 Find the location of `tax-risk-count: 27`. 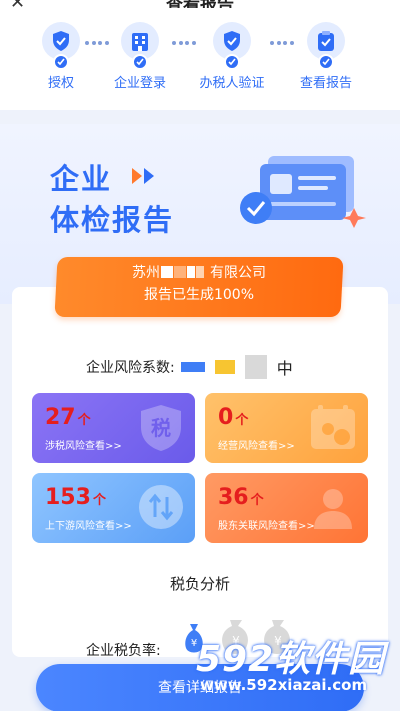

tax-risk-count: 27 is located at coordinates (60, 417).